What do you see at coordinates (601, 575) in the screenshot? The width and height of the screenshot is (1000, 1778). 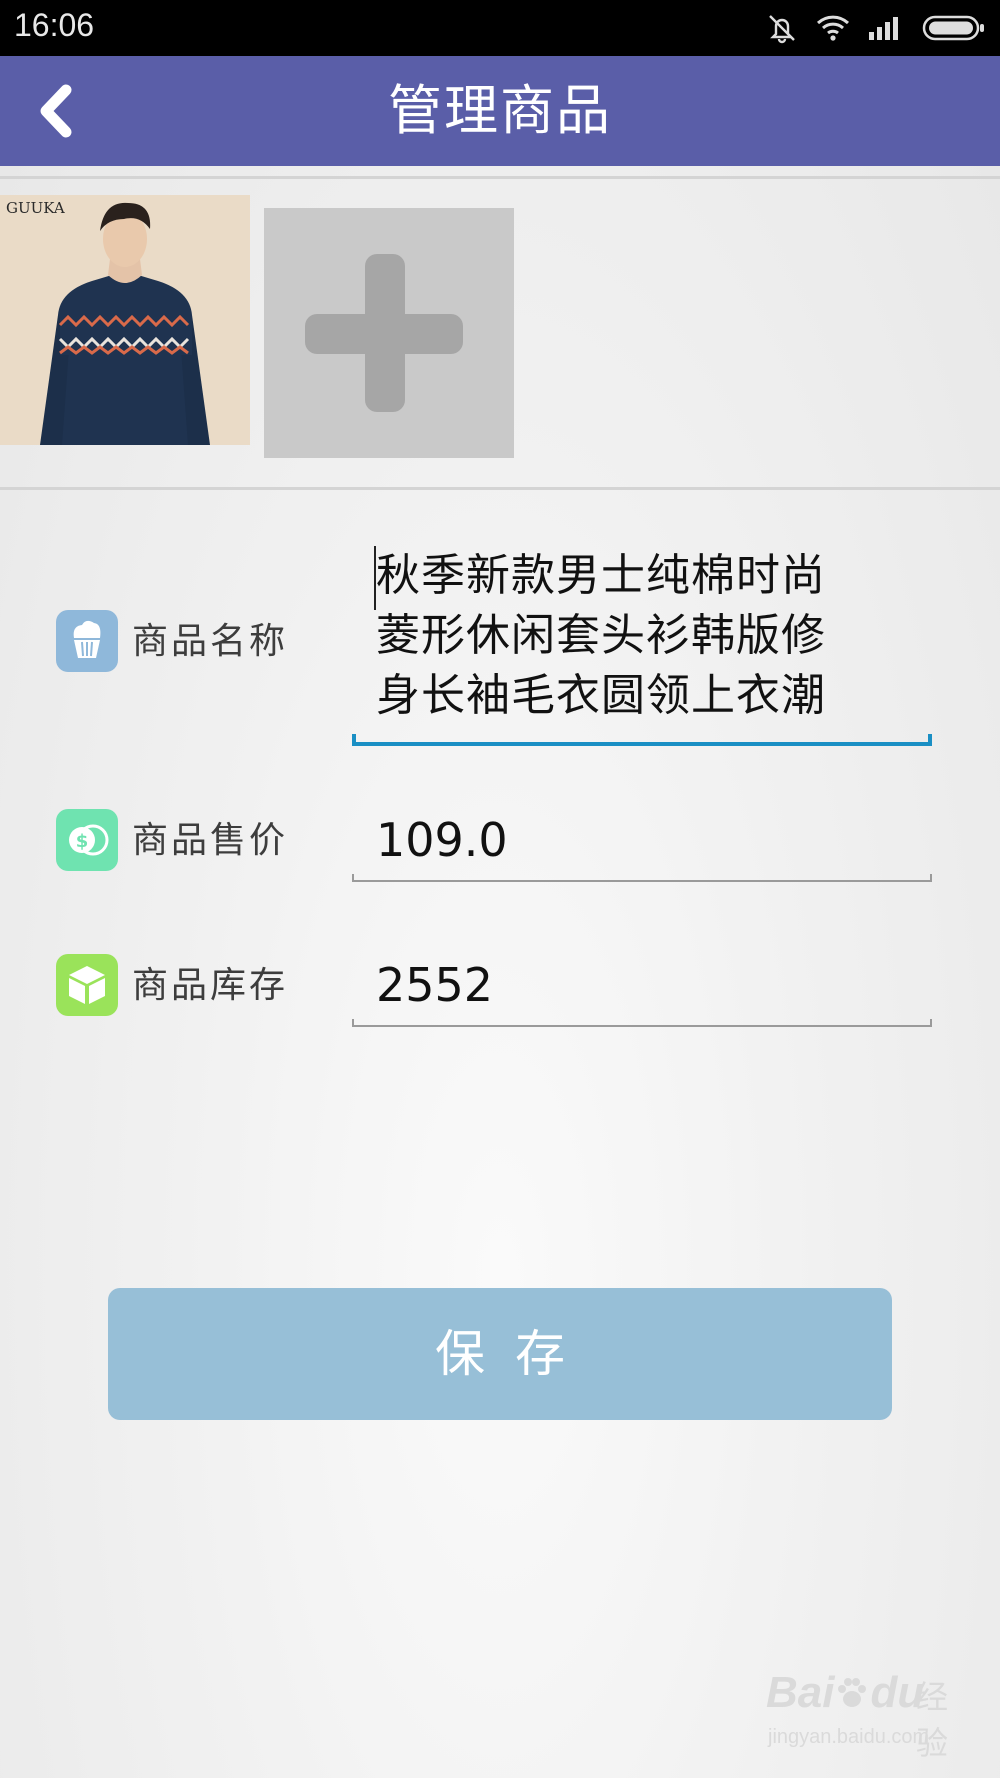 I see `name-line-1: 秋季新款男士纯棉时尚` at bounding box center [601, 575].